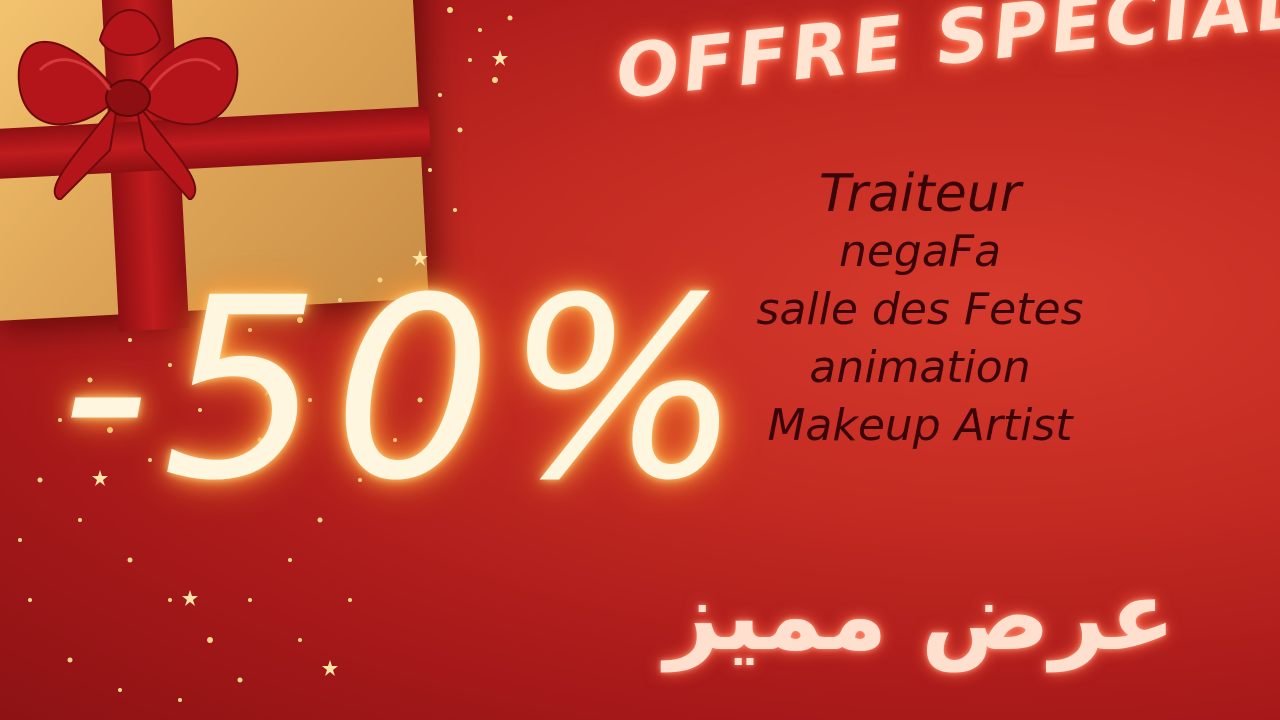 The image size is (1280, 720). I want to click on service-item: Traiteur, so click(920, 194).